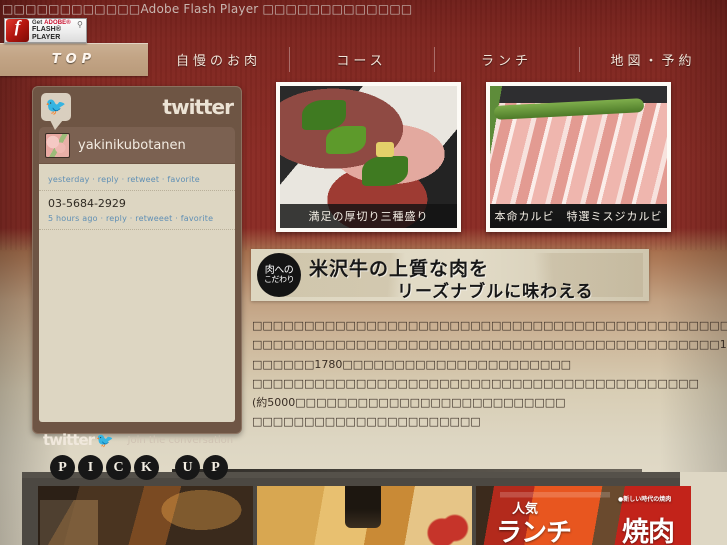 The width and height of the screenshot is (727, 545). I want to click on pickup-thumb-interior-warm, so click(364, 515).